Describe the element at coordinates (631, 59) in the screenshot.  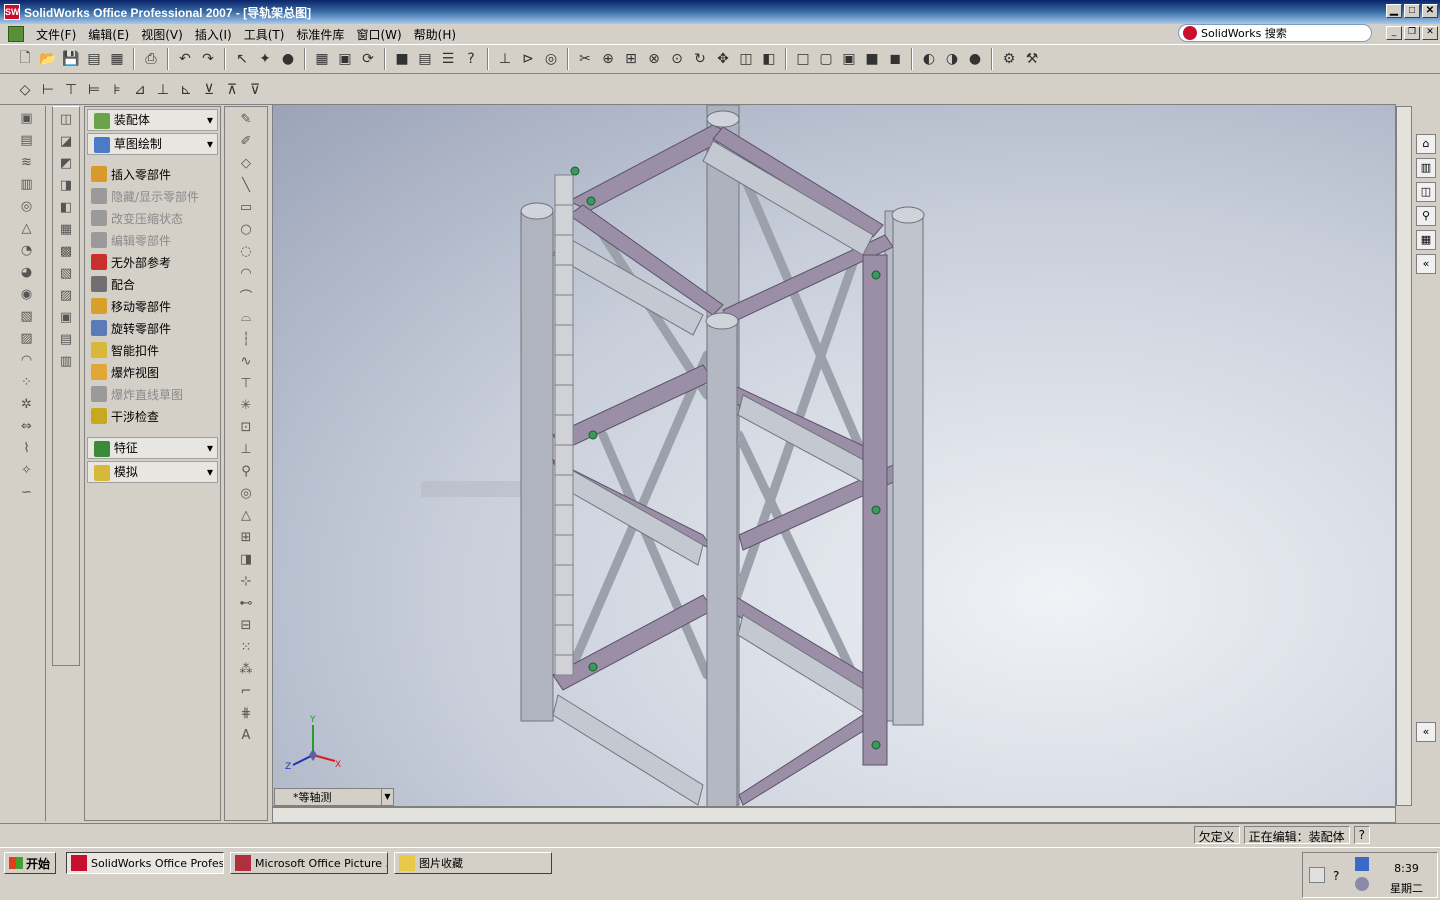
I see `zoom-area-icon: ⊞` at that location.